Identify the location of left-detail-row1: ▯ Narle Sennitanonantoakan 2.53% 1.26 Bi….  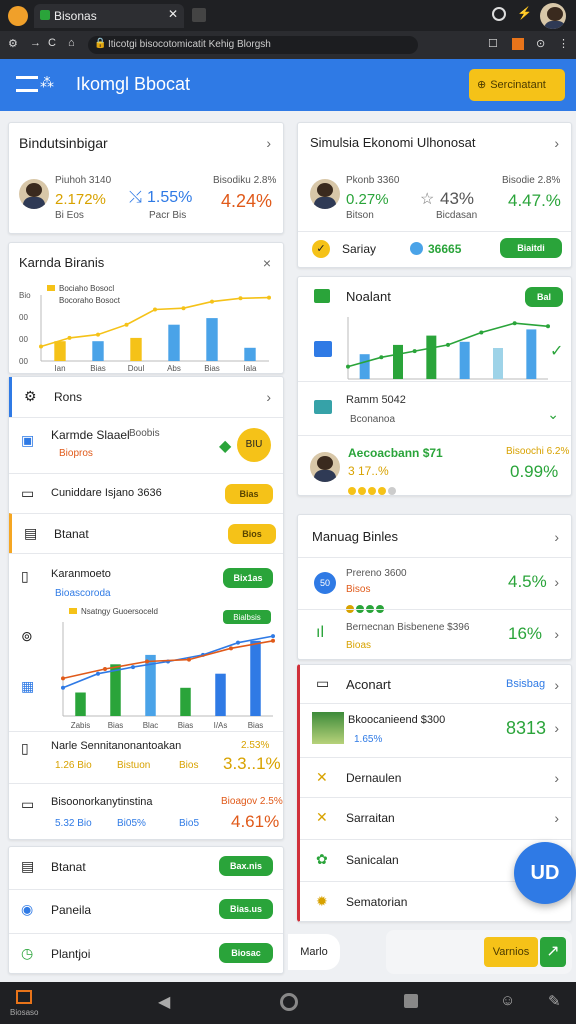
(146, 757).